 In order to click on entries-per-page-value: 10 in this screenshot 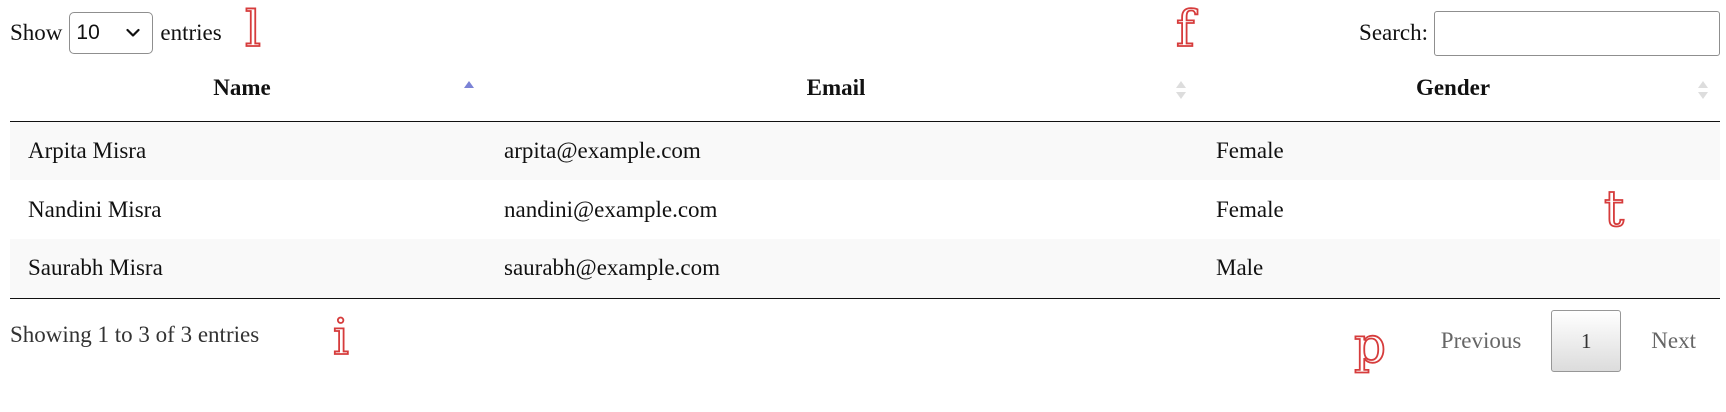, I will do `click(88, 32)`.